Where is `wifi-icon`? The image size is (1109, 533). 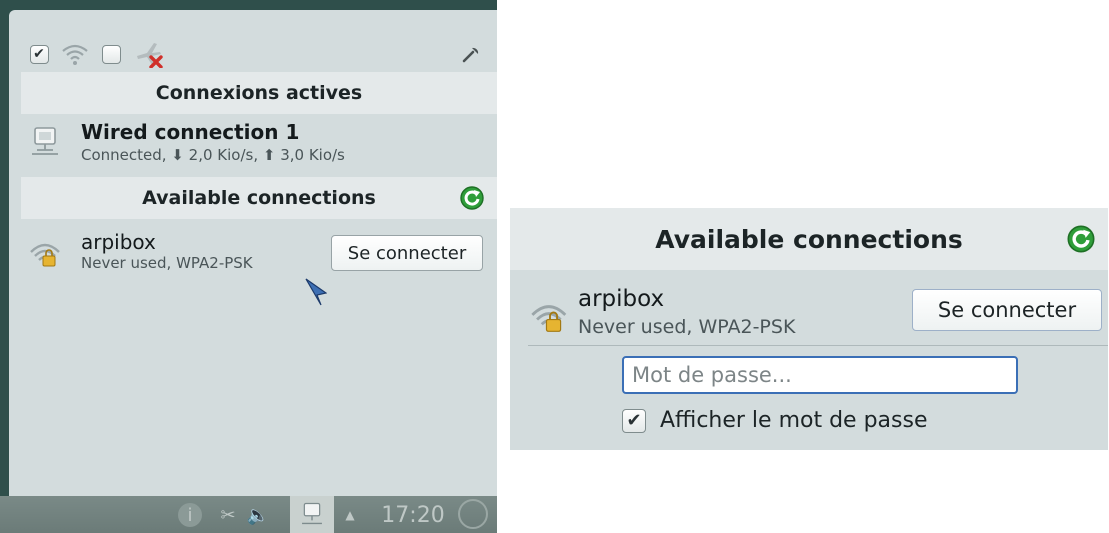 wifi-icon is located at coordinates (75, 54).